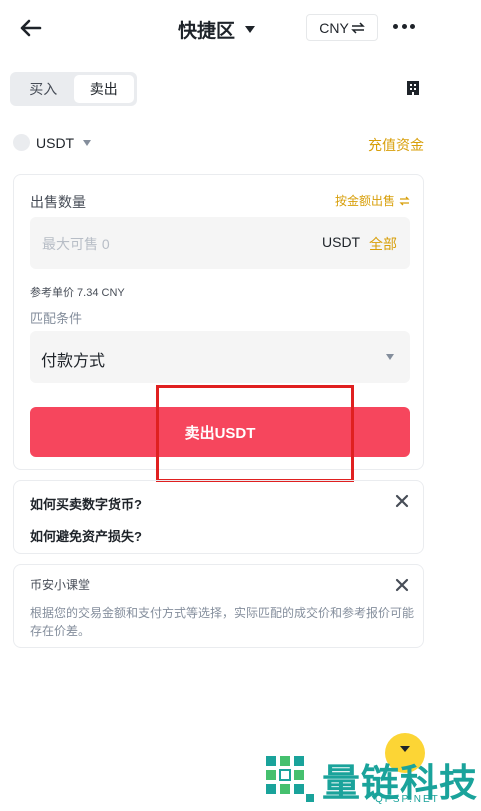  Describe the element at coordinates (341, 242) in the screenshot. I see `amount-unit: USDT` at that location.